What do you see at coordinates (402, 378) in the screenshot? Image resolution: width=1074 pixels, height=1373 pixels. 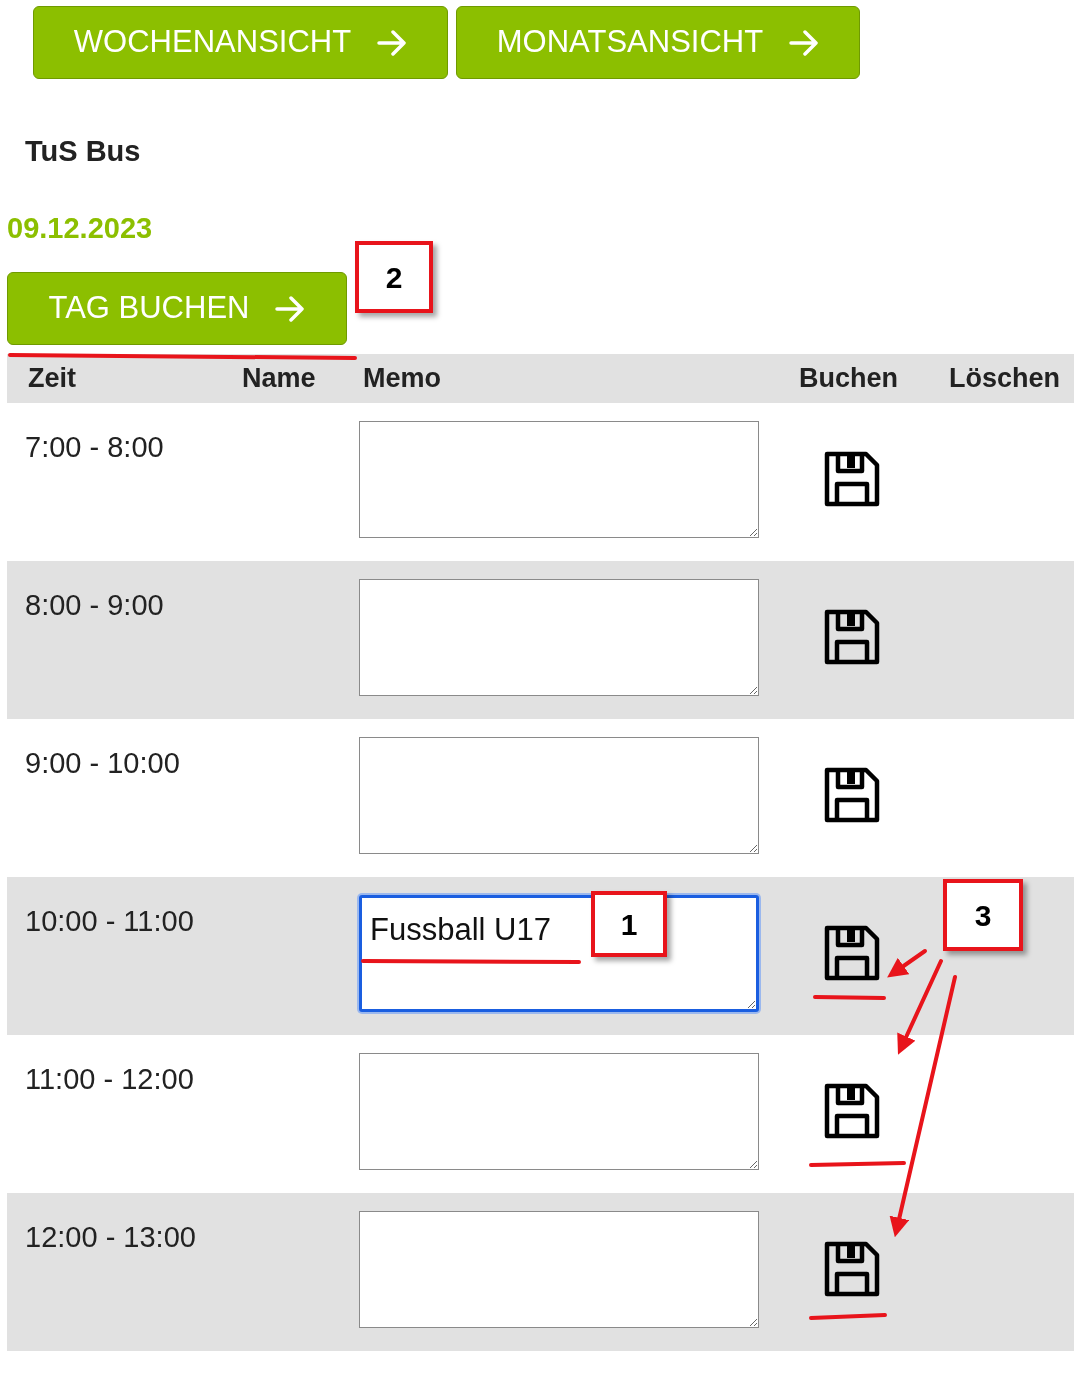 I see `column-header: Memo` at bounding box center [402, 378].